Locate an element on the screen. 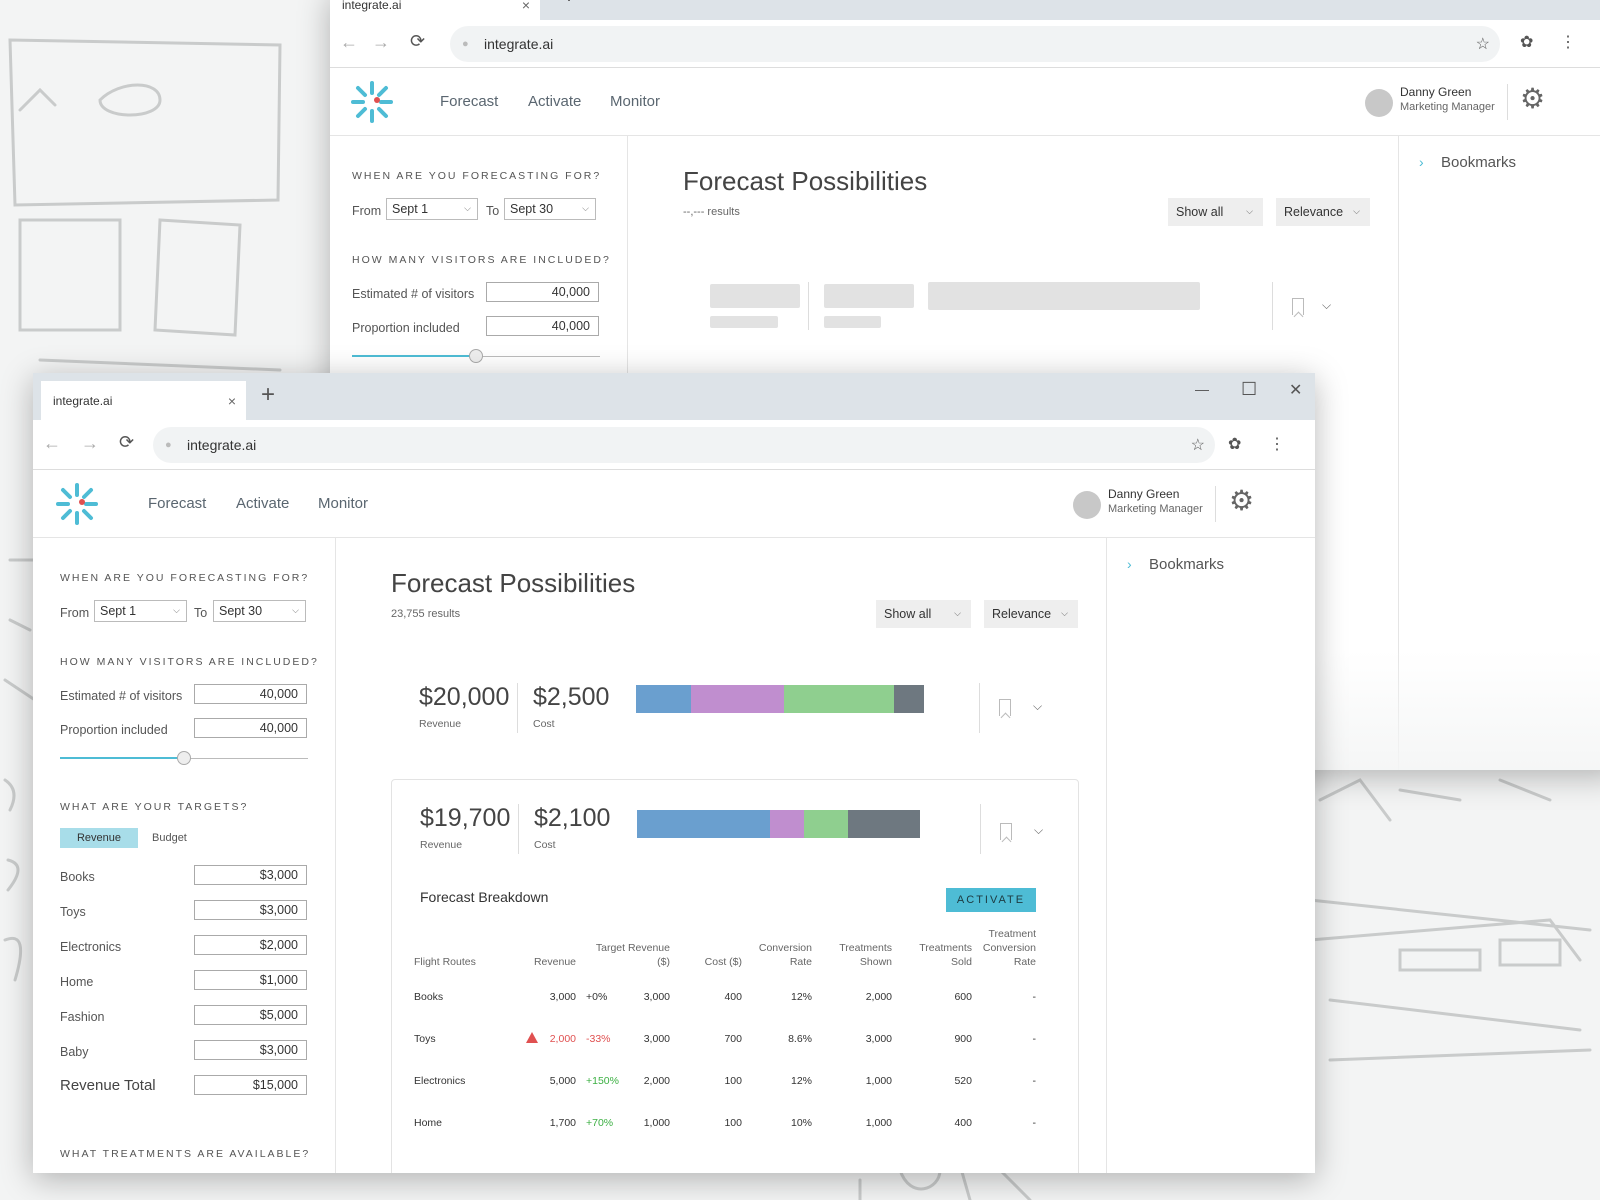  forecast-card: $20,000 Revenue $2,500 Cost ⌵ is located at coordinates (735, 704).